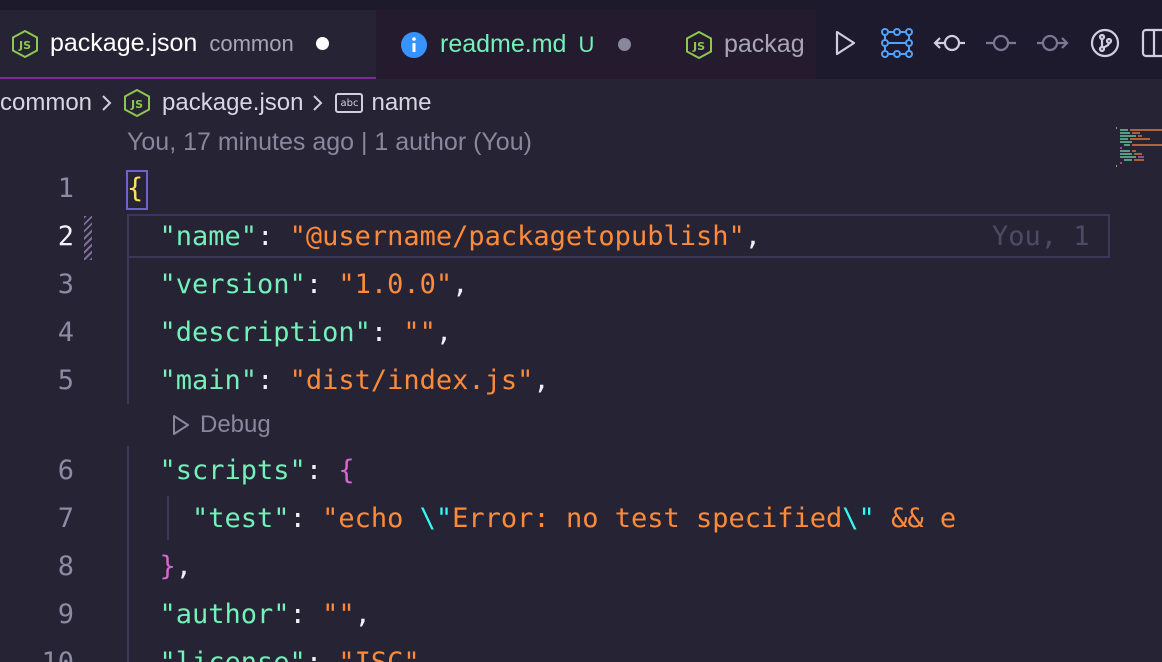  Describe the element at coordinates (167, 566) in the screenshot. I see `json-brace: }` at that location.